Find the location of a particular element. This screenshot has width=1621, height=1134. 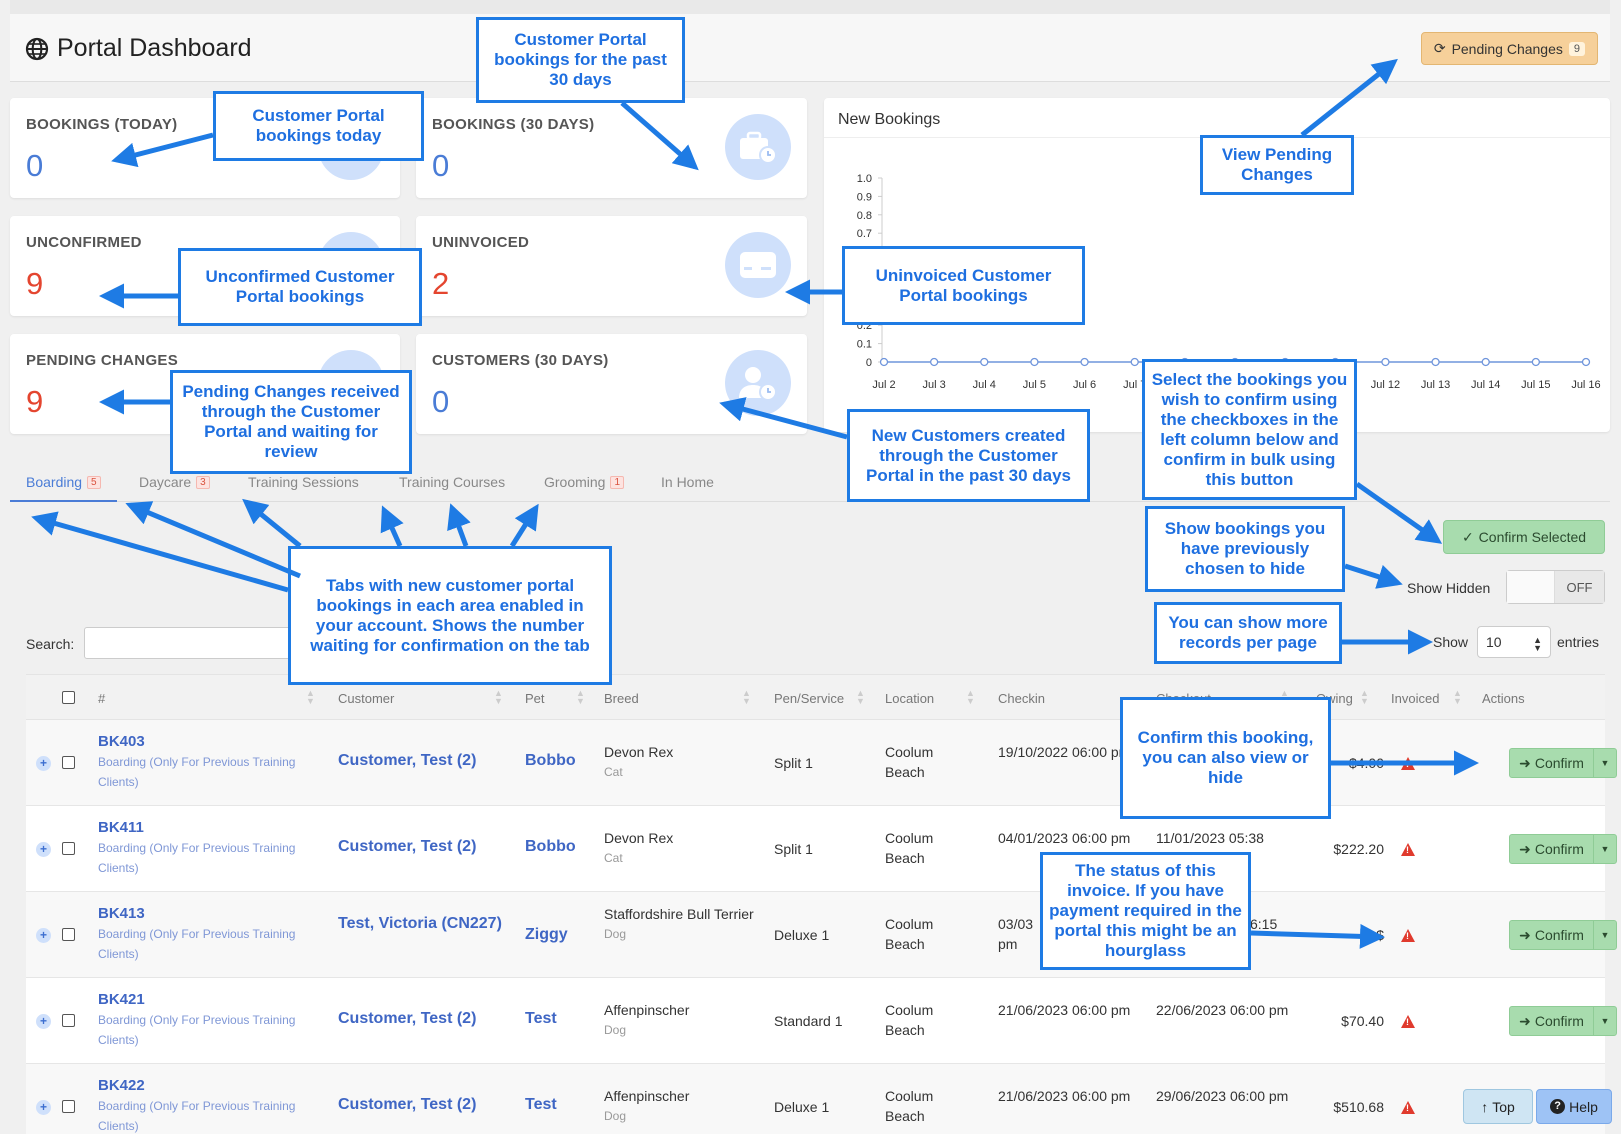

x-tick-label: Jul 13 is located at coordinates (1435, 385).